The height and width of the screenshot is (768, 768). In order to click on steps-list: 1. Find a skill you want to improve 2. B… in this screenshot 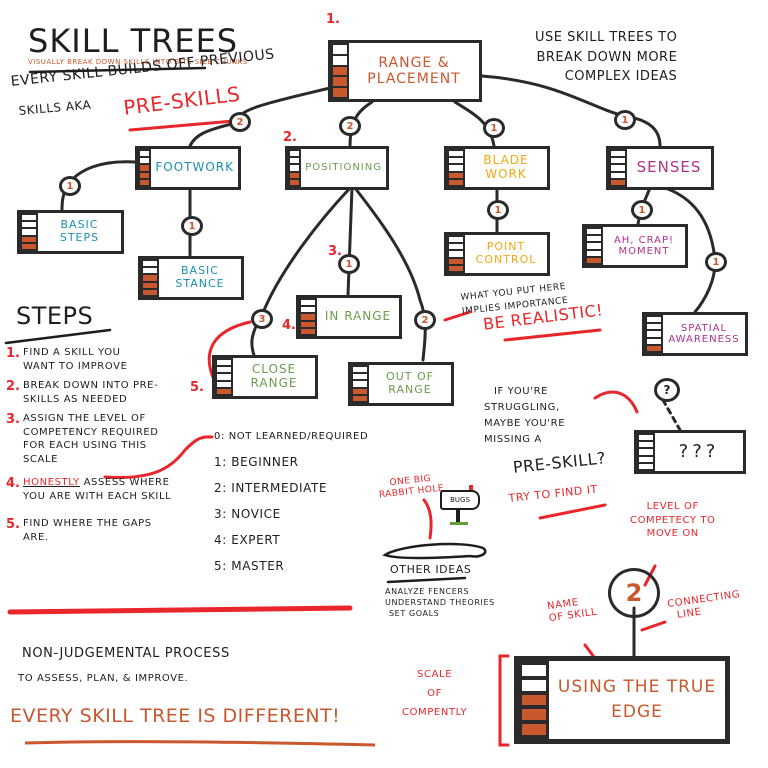, I will do `click(121, 445)`.